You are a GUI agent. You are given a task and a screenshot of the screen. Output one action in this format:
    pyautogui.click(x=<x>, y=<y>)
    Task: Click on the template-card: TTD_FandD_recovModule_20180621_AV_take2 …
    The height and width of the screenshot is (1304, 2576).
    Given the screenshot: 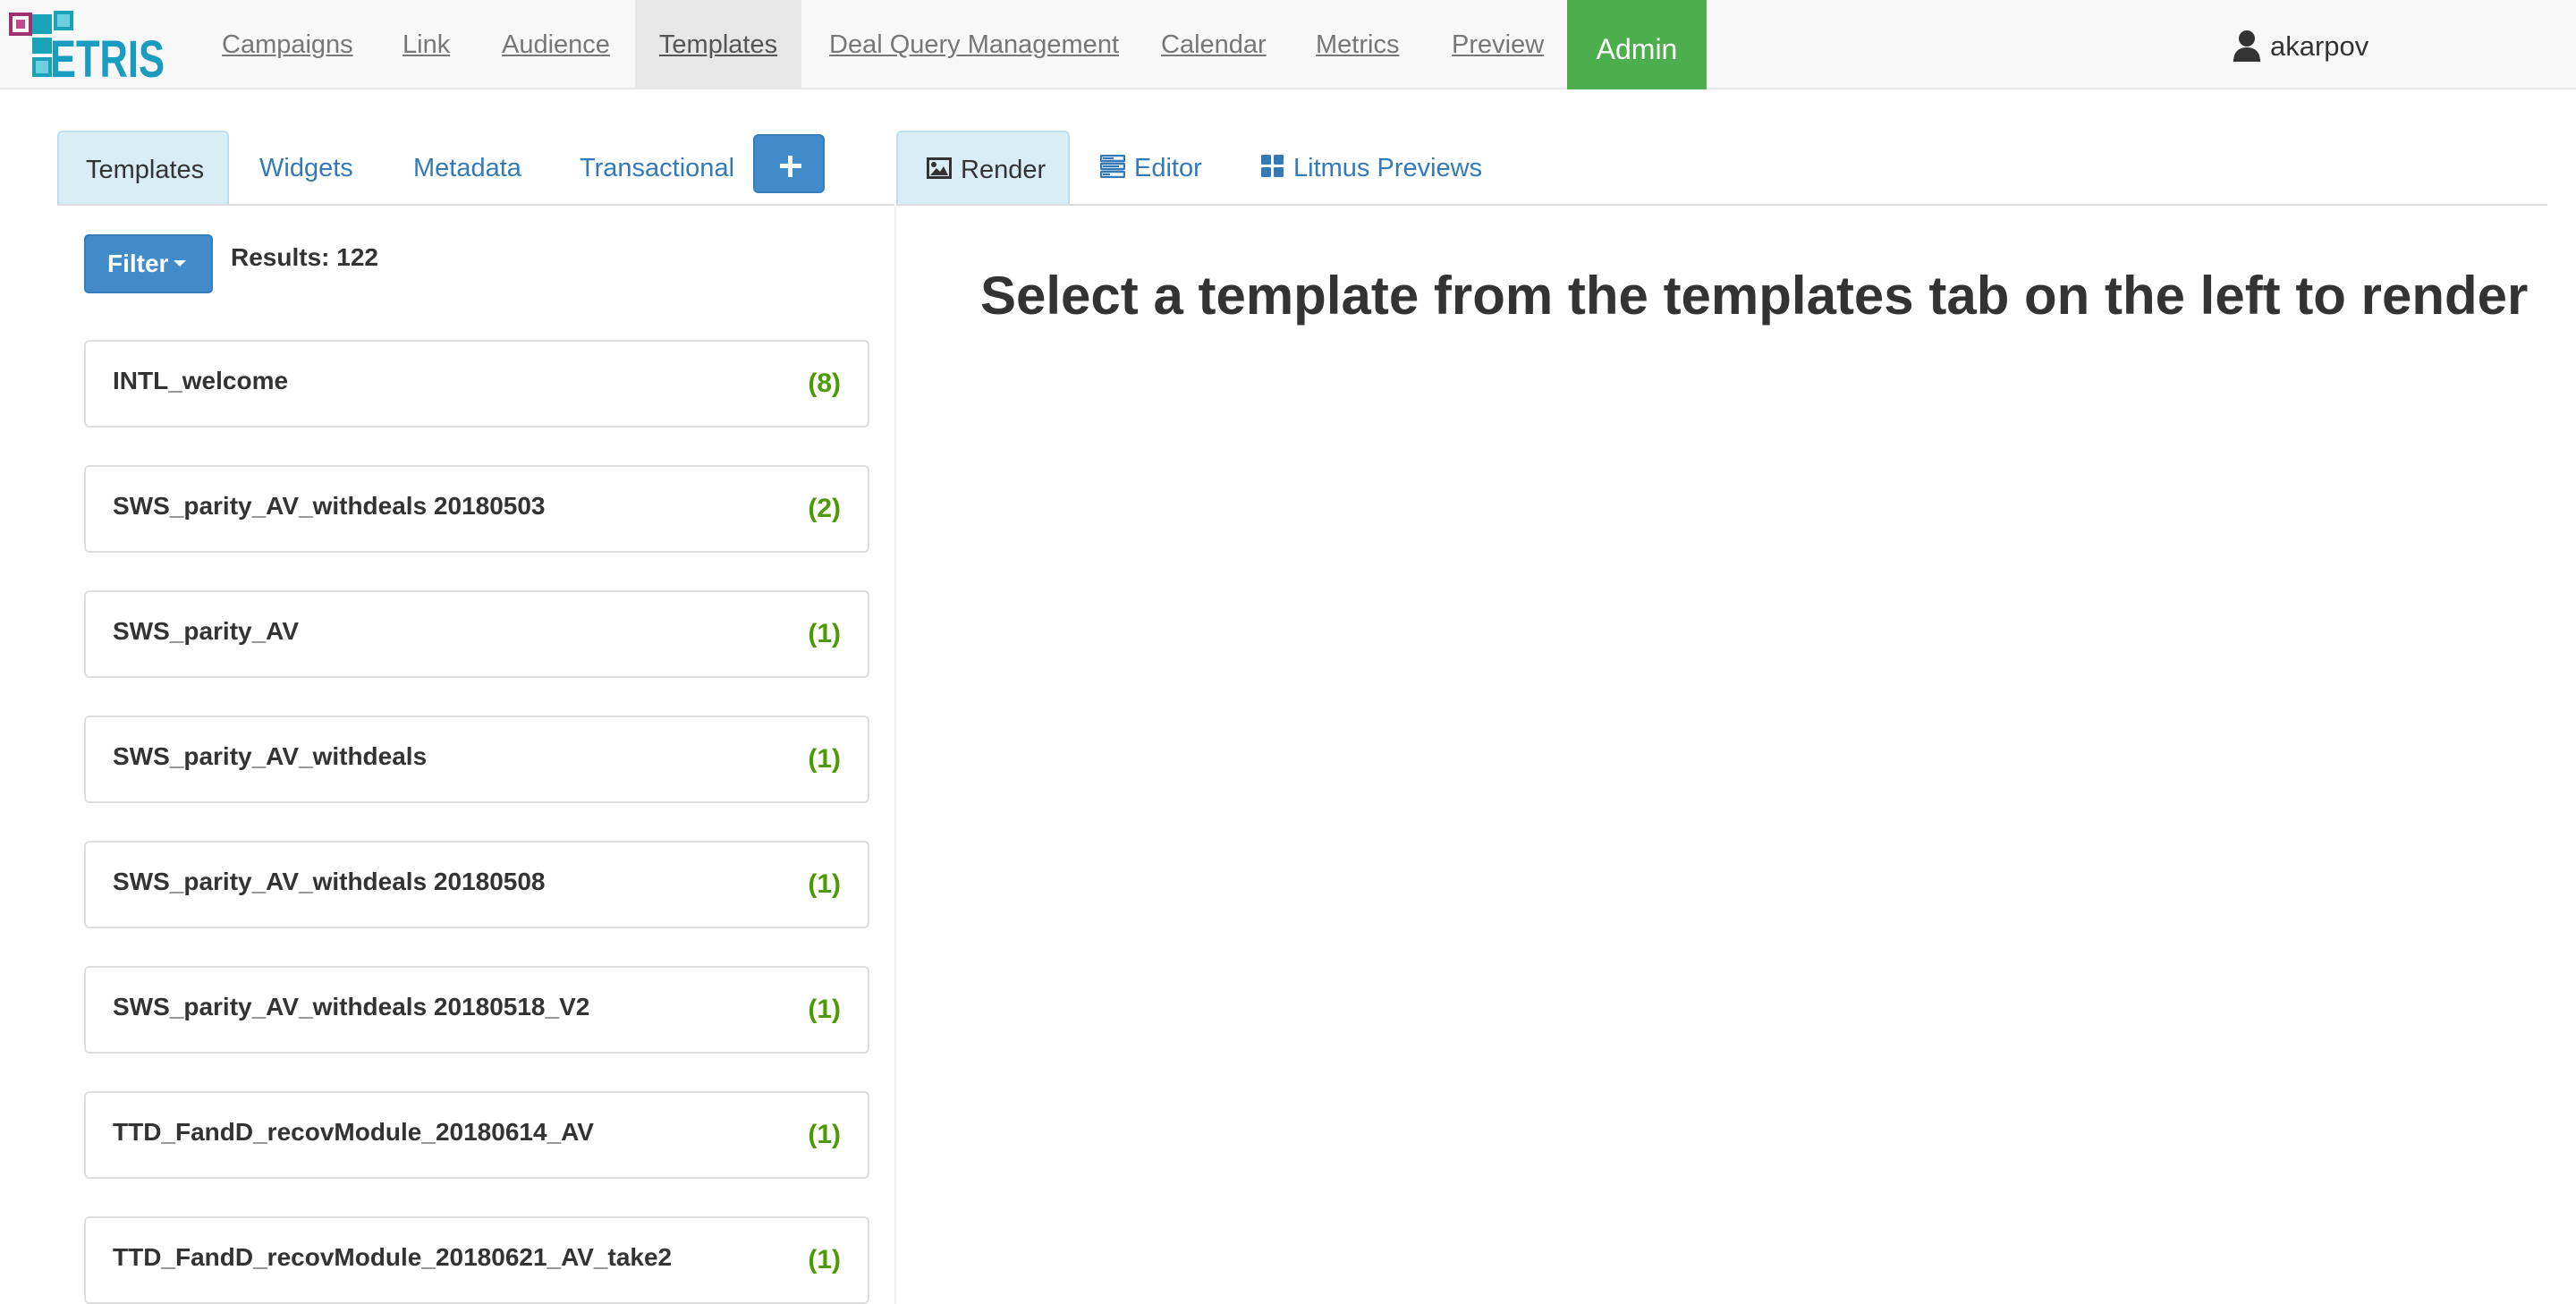 What is the action you would take?
    pyautogui.click(x=476, y=1260)
    